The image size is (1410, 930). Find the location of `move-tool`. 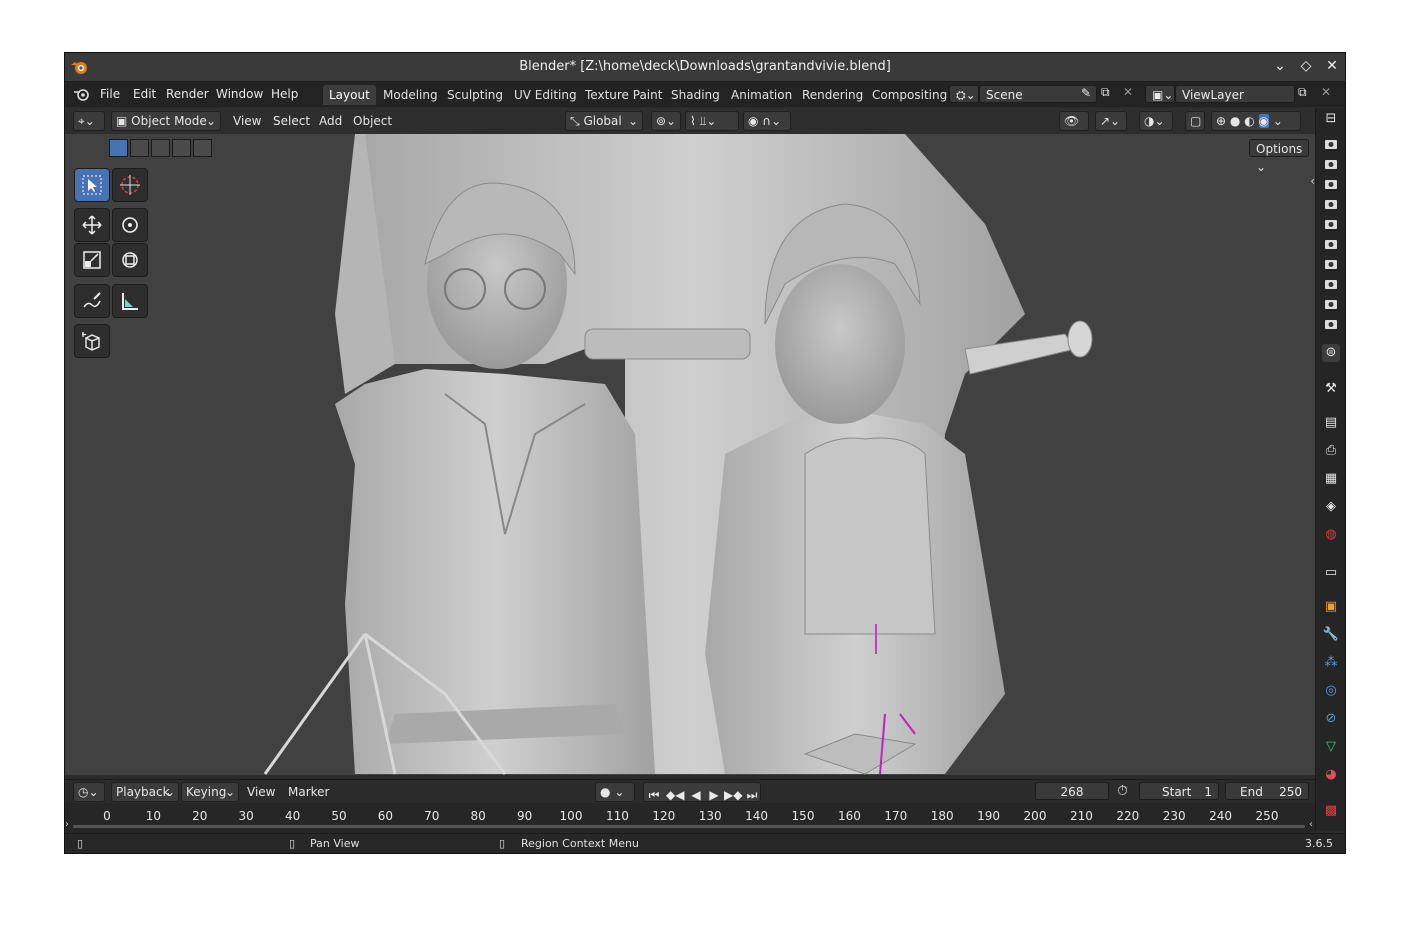

move-tool is located at coordinates (92, 225).